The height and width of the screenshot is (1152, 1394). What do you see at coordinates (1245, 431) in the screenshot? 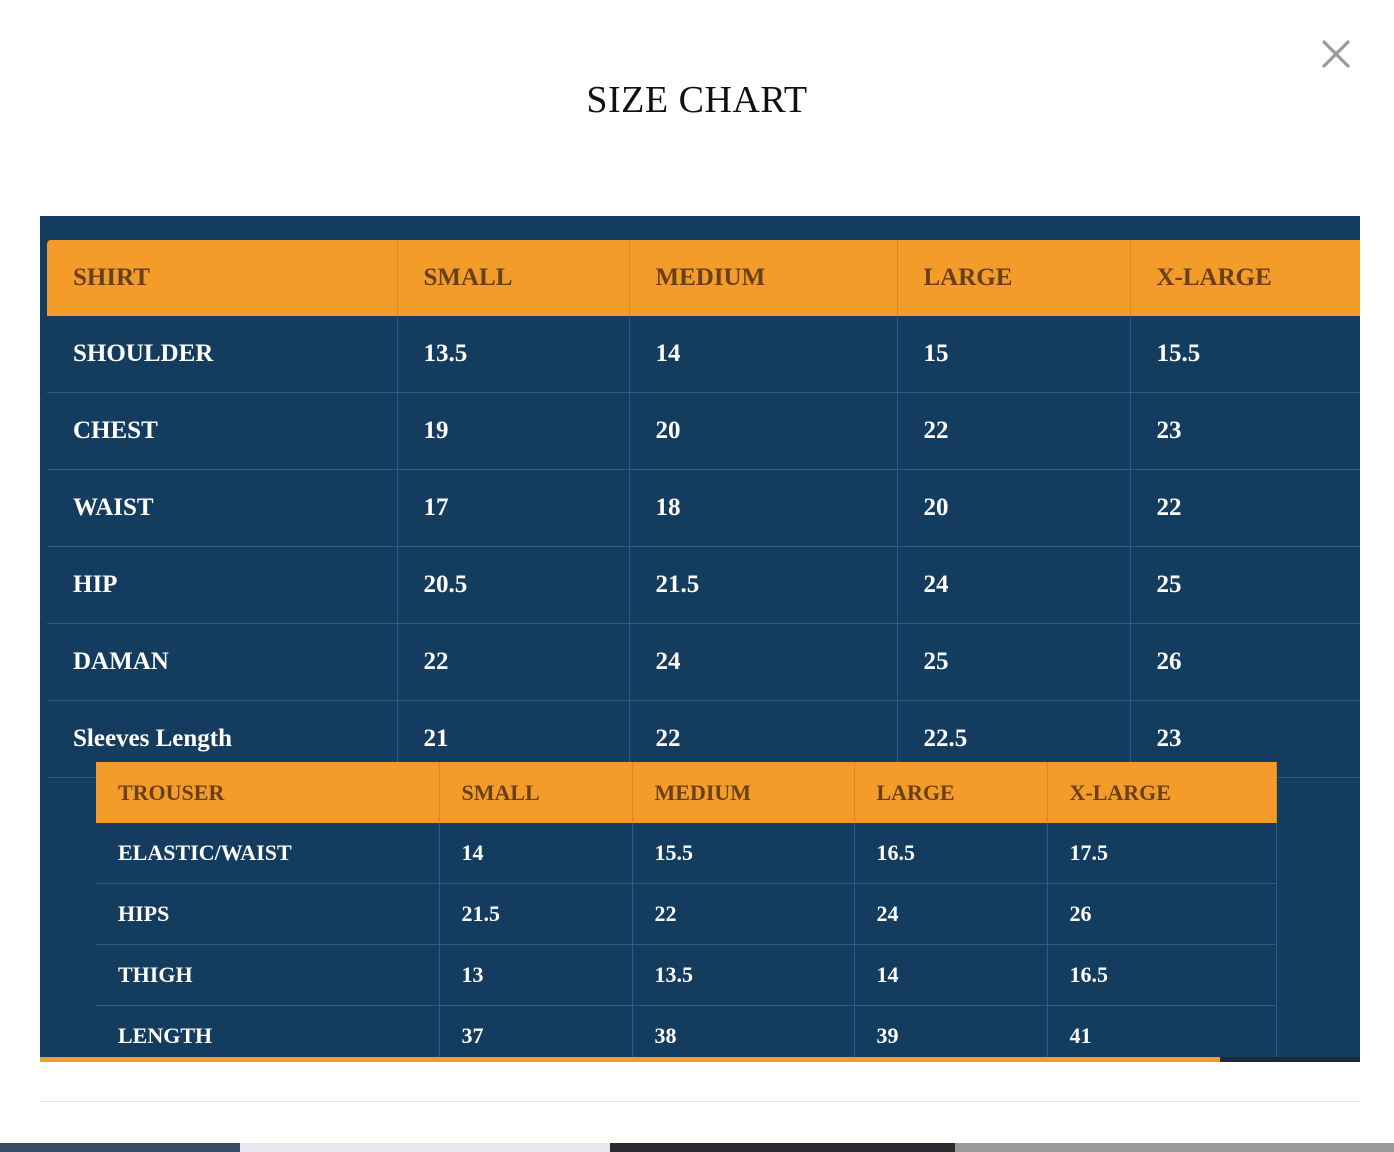
I see `table-cell: 23` at bounding box center [1245, 431].